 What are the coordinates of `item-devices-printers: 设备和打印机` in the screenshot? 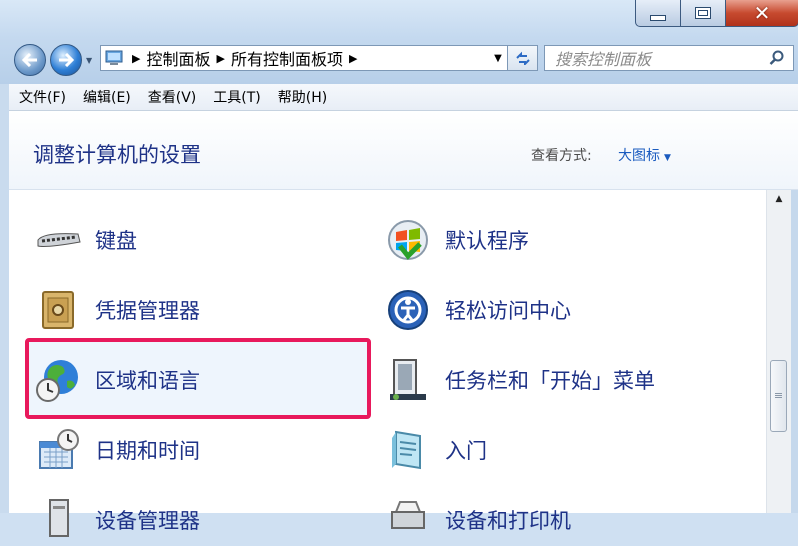 It's located at (477, 520).